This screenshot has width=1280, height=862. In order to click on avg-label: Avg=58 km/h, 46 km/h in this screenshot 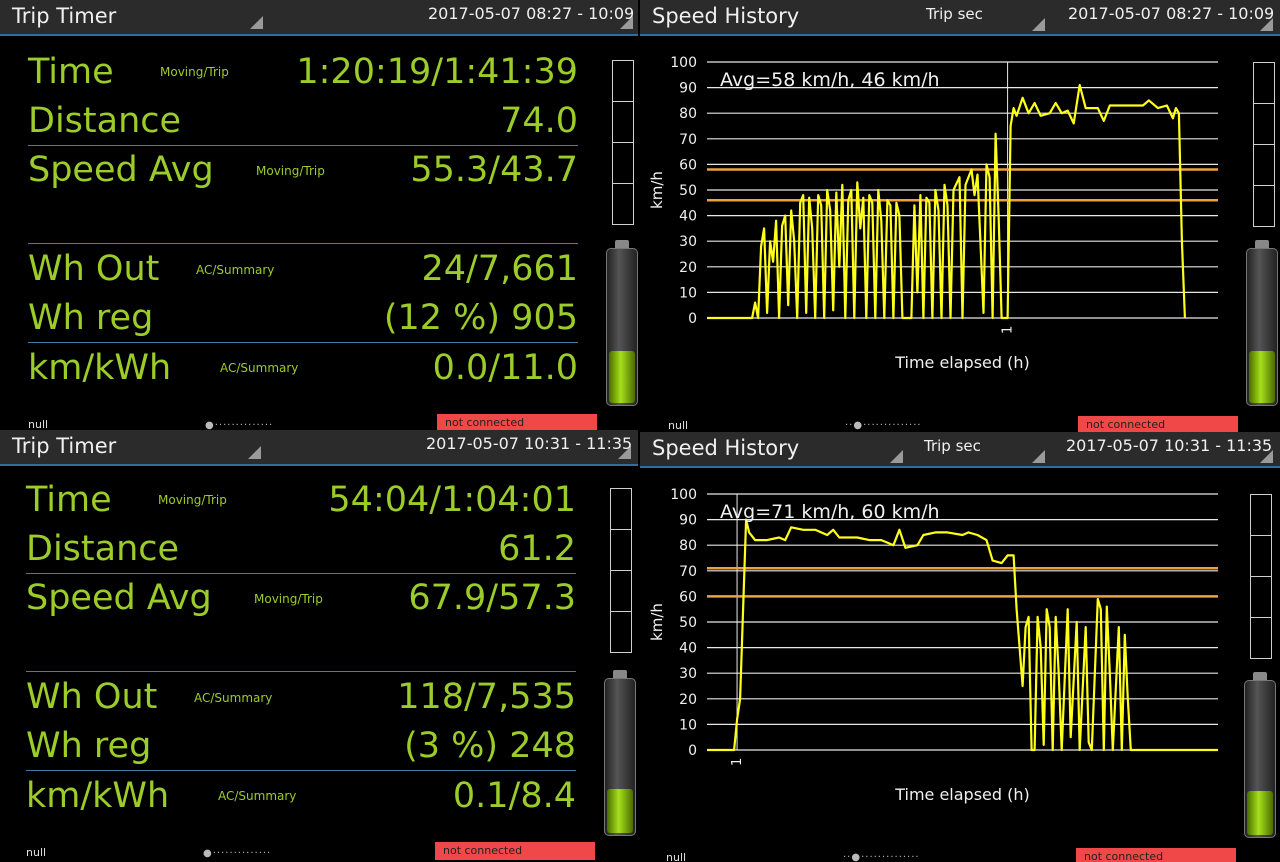, I will do `click(830, 80)`.